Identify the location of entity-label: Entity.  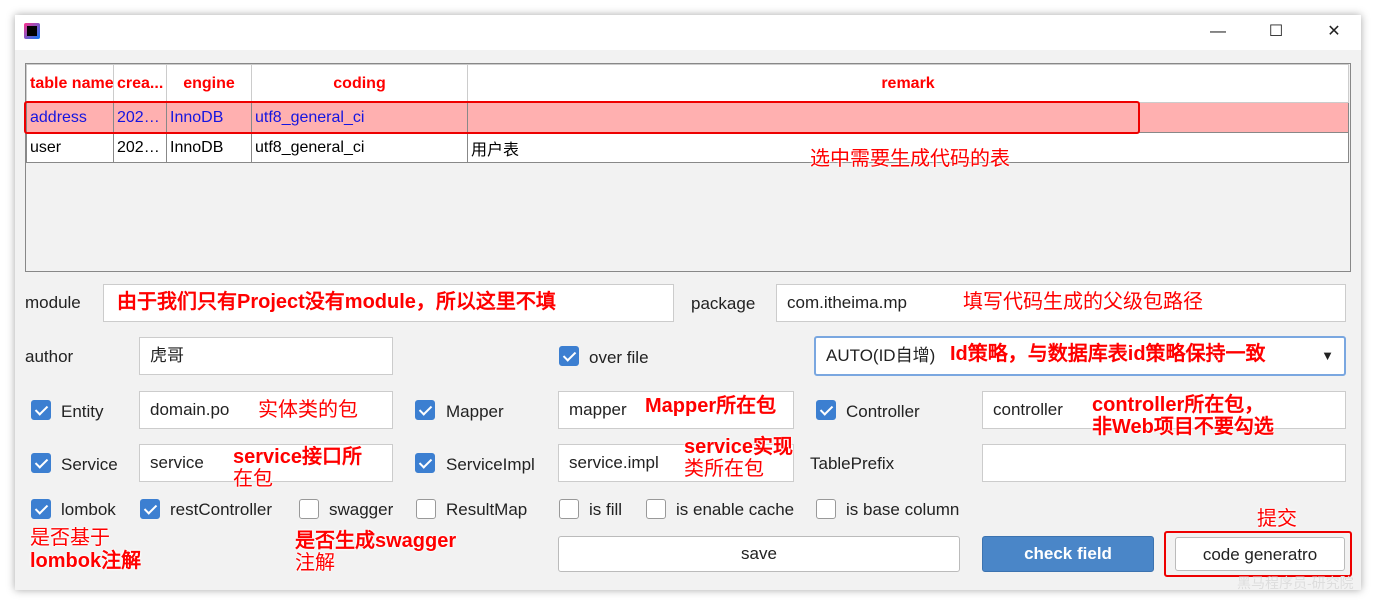
(82, 411).